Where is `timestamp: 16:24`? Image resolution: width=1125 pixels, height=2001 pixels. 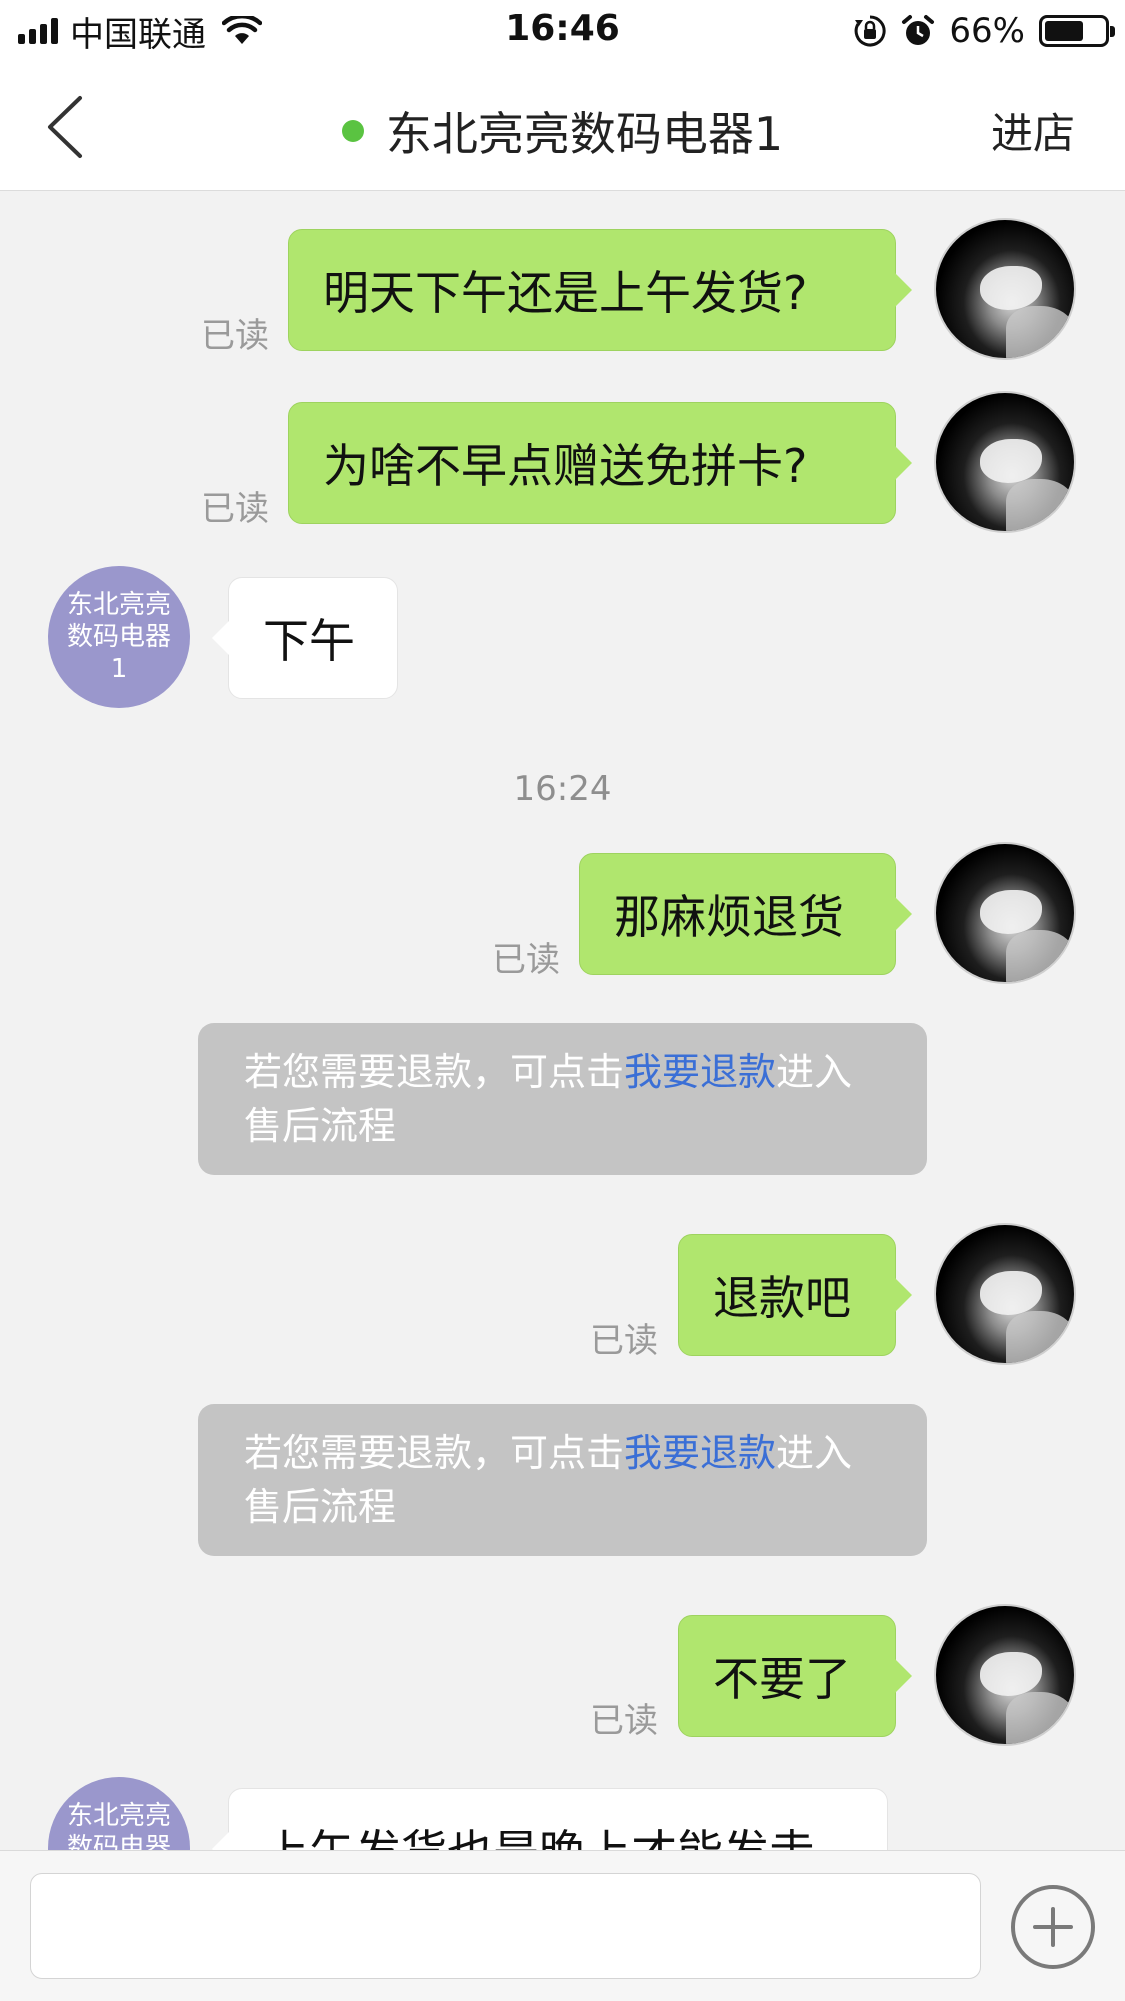 timestamp: 16:24 is located at coordinates (562, 789).